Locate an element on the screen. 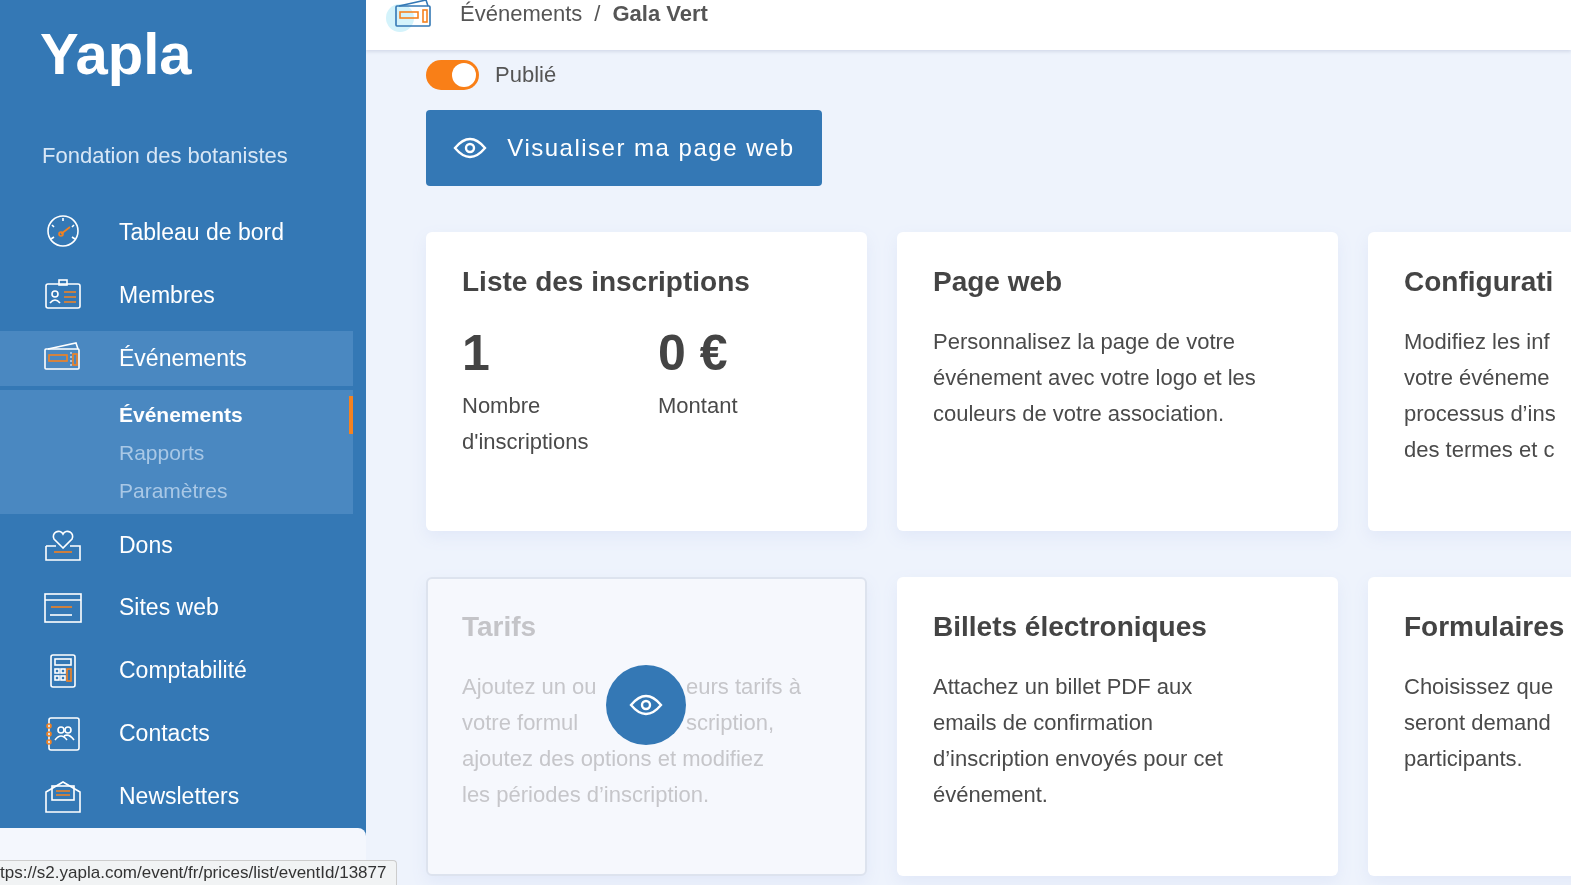  card: Formulaires Choisissez que seront demand participants. is located at coordinates (1469, 726).